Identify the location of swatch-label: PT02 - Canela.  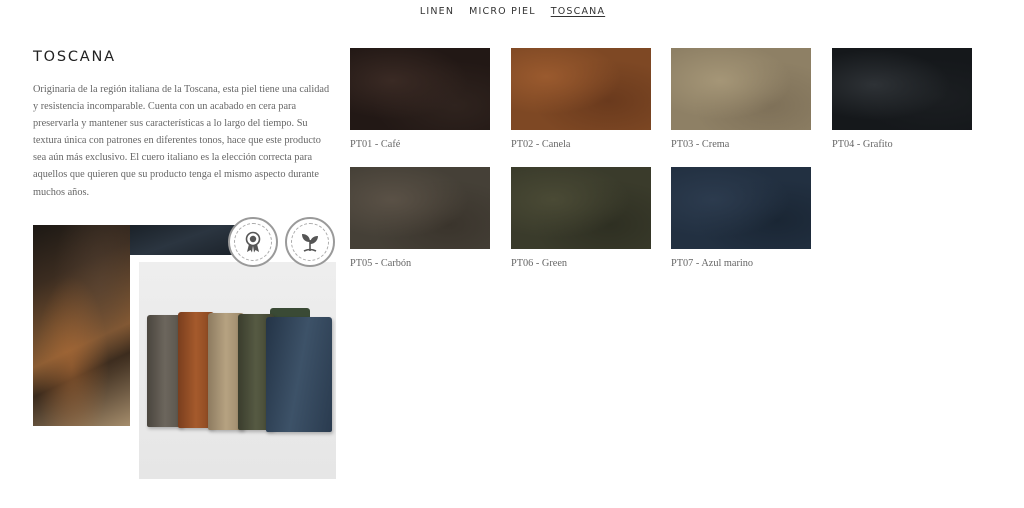
(541, 144).